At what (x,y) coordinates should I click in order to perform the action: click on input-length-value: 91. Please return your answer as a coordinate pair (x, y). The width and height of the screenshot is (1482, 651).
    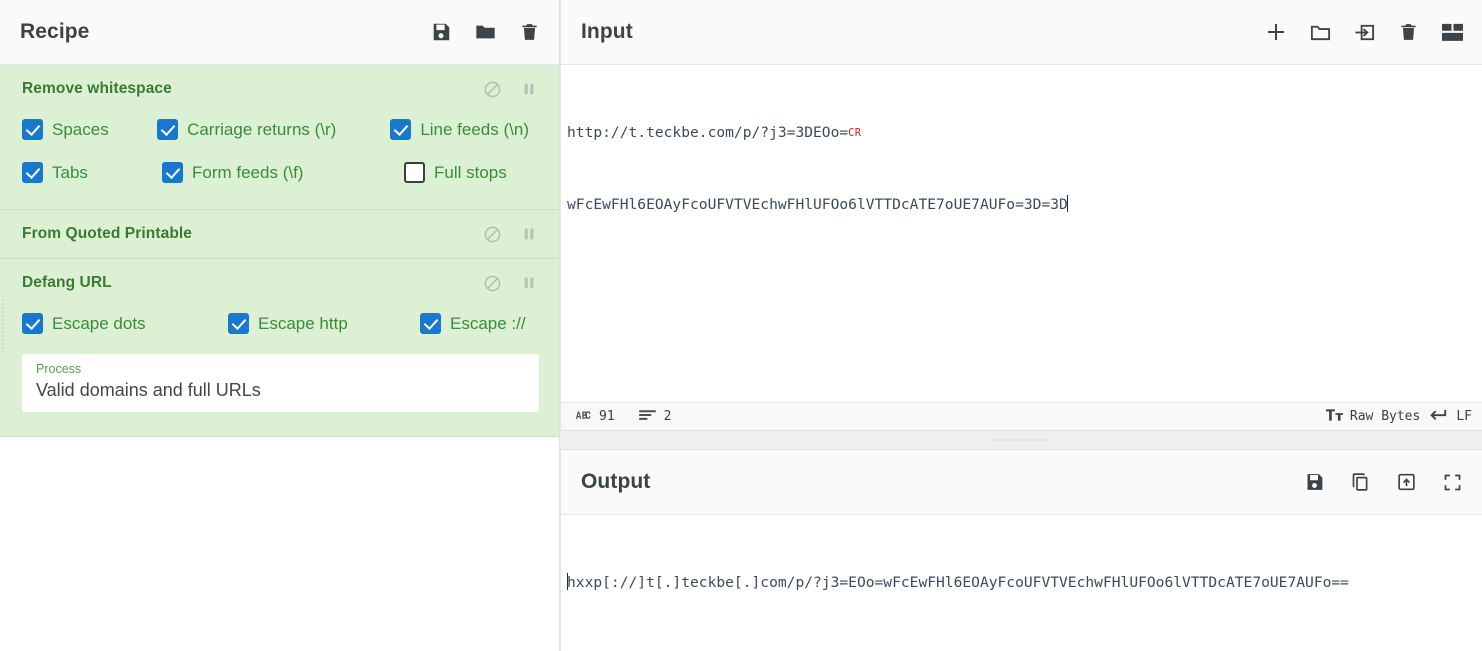
    Looking at the image, I should click on (607, 416).